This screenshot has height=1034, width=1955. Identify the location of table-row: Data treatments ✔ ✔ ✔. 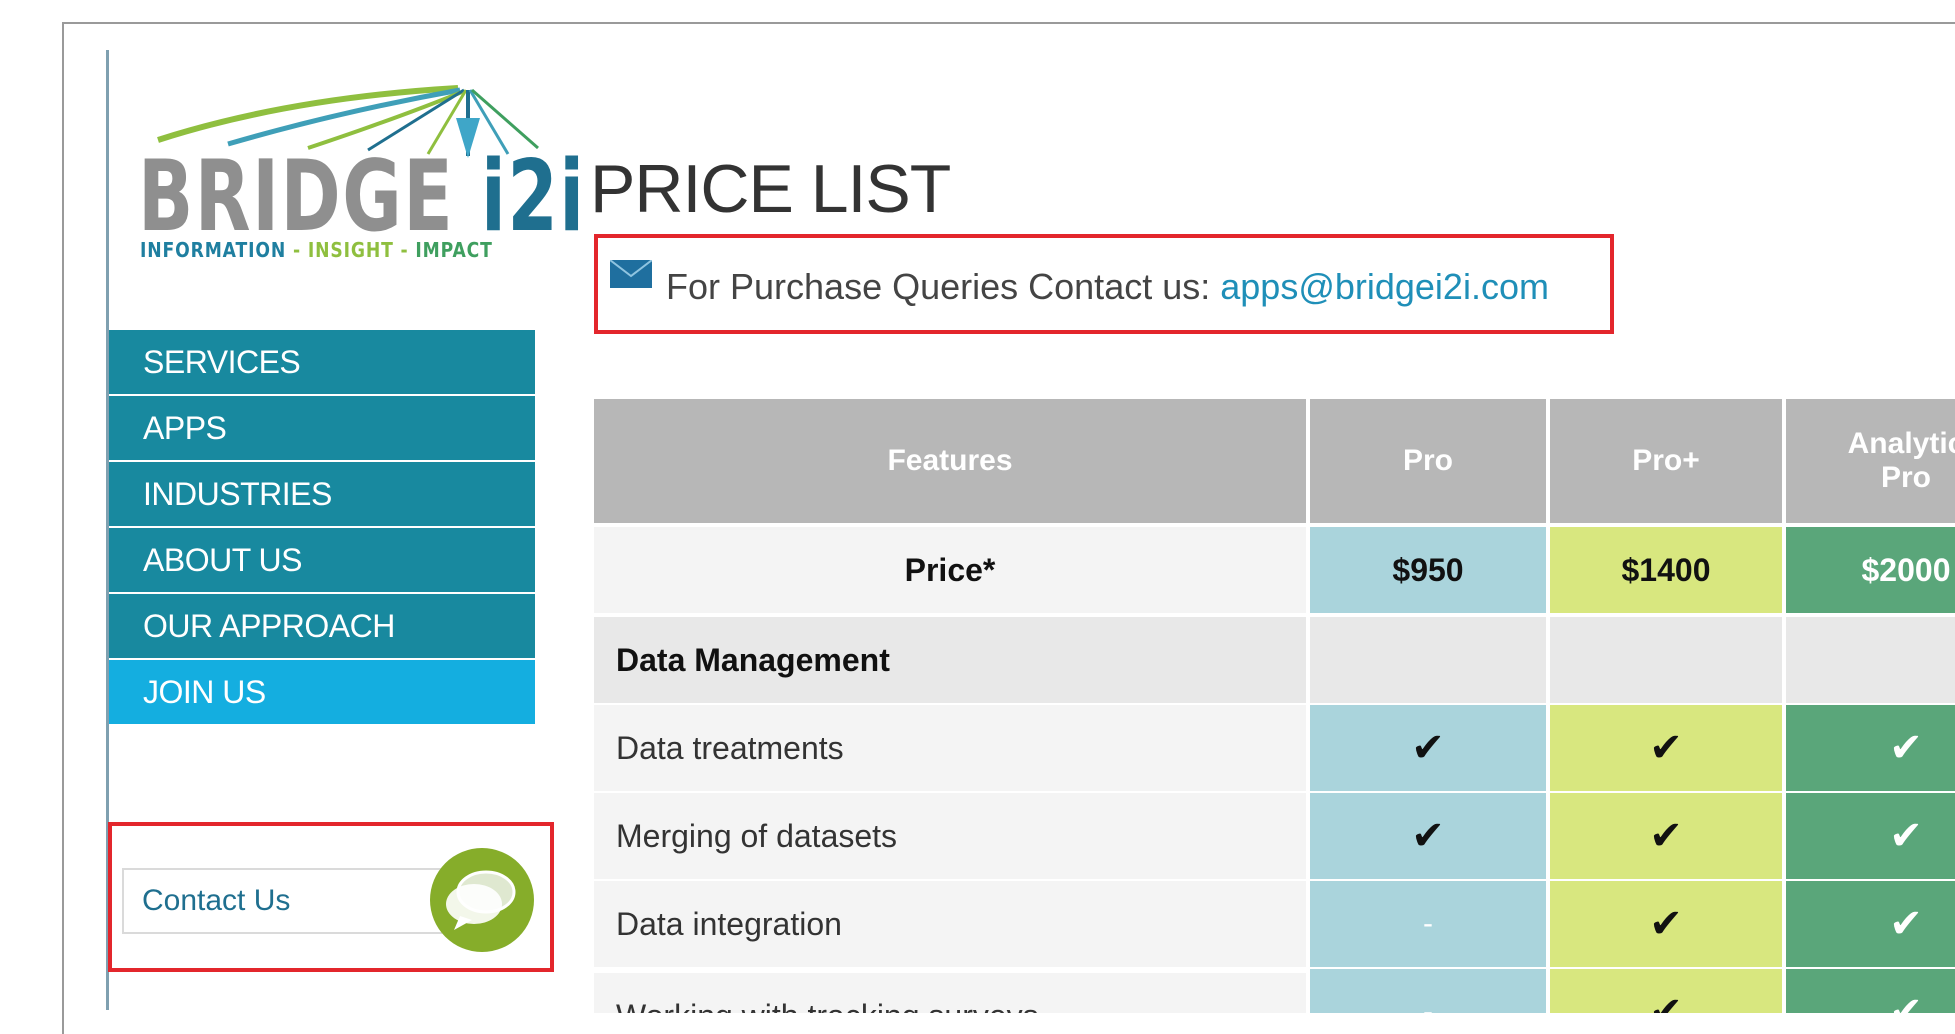
(1274, 748).